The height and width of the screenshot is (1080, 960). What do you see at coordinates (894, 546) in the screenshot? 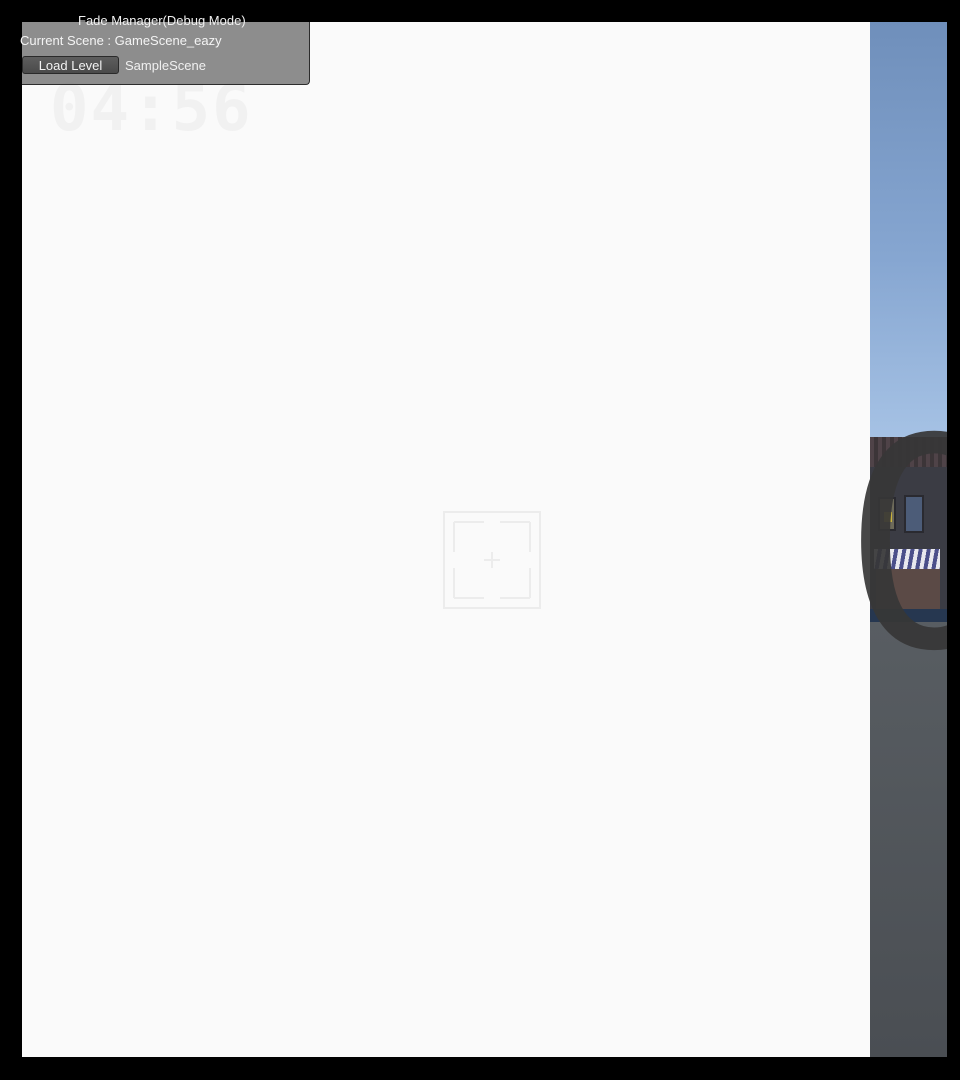
I see `countdown-digit: 0` at bounding box center [894, 546].